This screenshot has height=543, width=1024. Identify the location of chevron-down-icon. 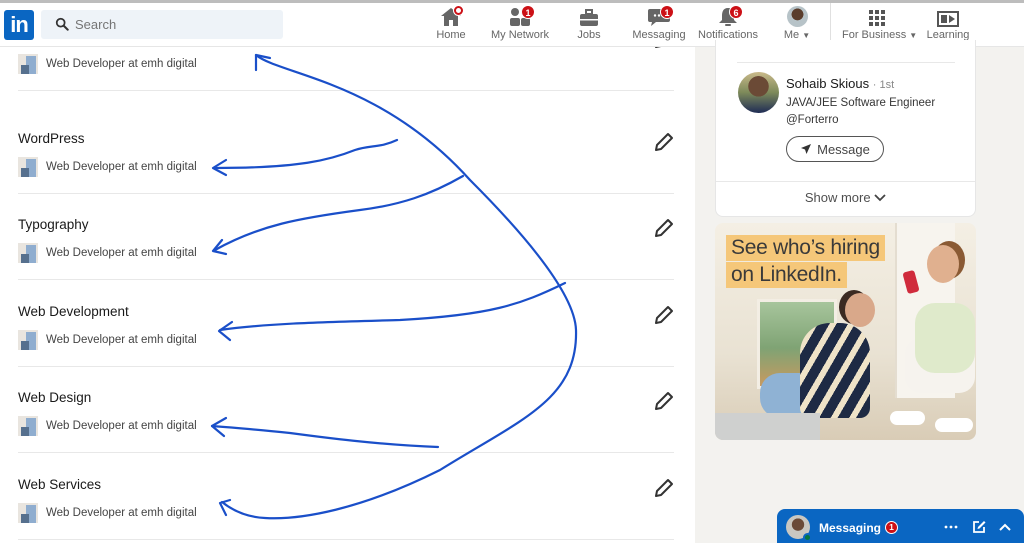
(880, 198).